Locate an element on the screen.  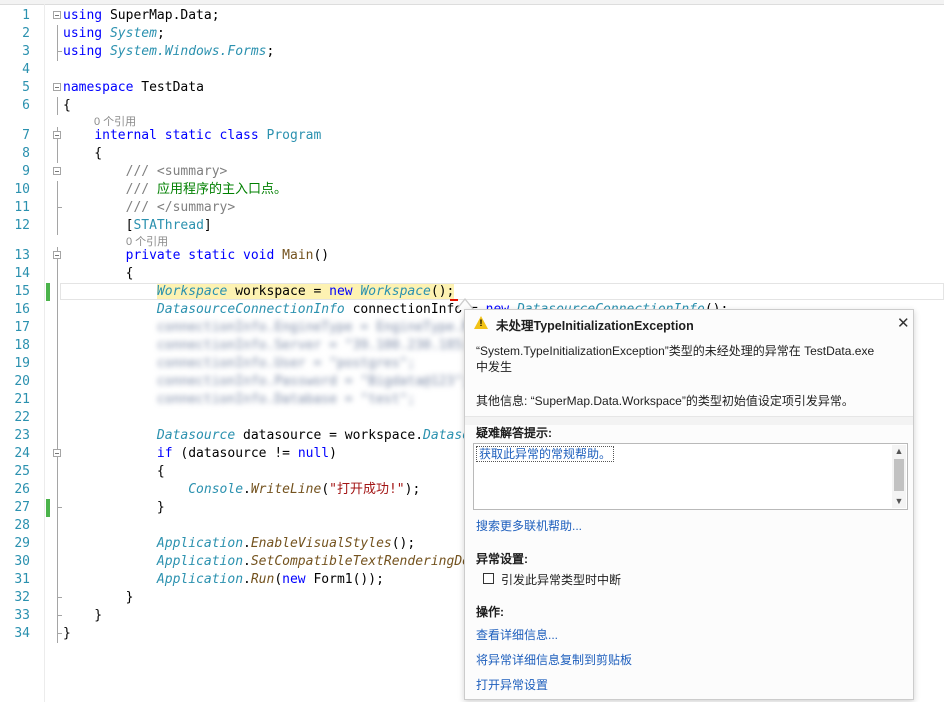
reference-count-class: 0 个引用 is located at coordinates (115, 121).